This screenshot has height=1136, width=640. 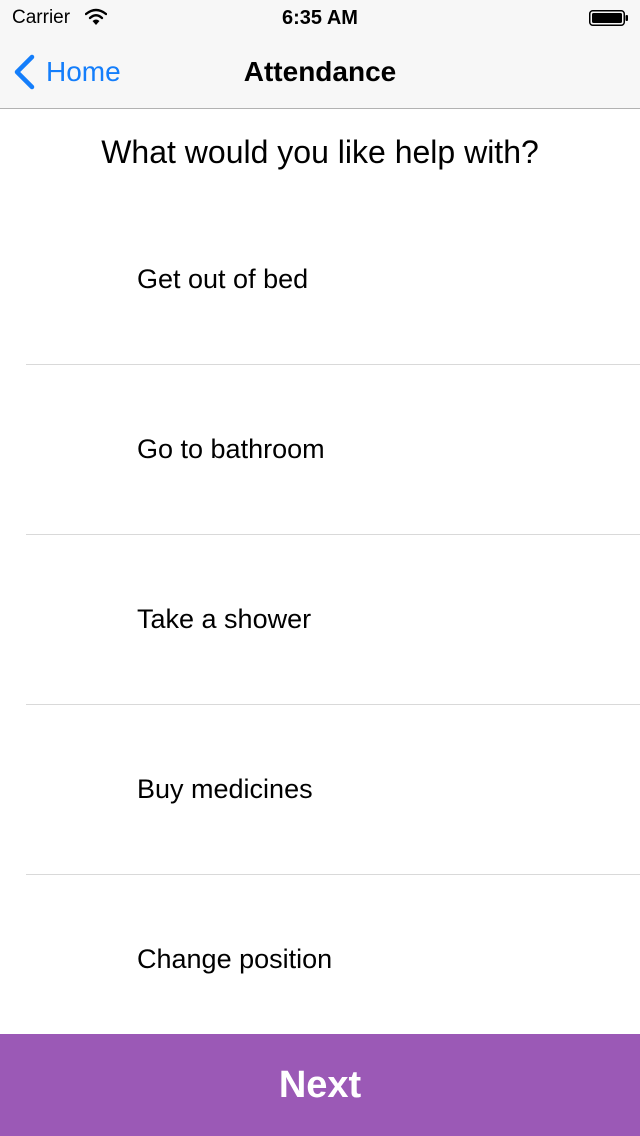 I want to click on page-title: Attendance, so click(x=320, y=71).